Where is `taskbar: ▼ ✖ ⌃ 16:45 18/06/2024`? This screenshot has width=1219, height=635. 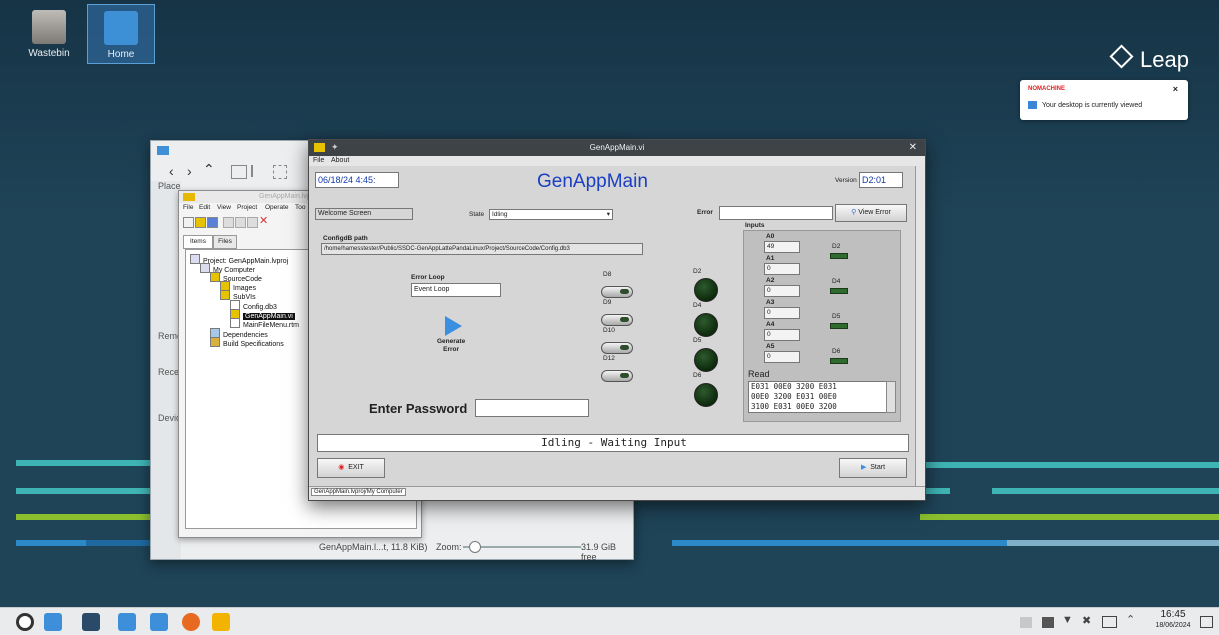 taskbar: ▼ ✖ ⌃ 16:45 18/06/2024 is located at coordinates (609, 621).